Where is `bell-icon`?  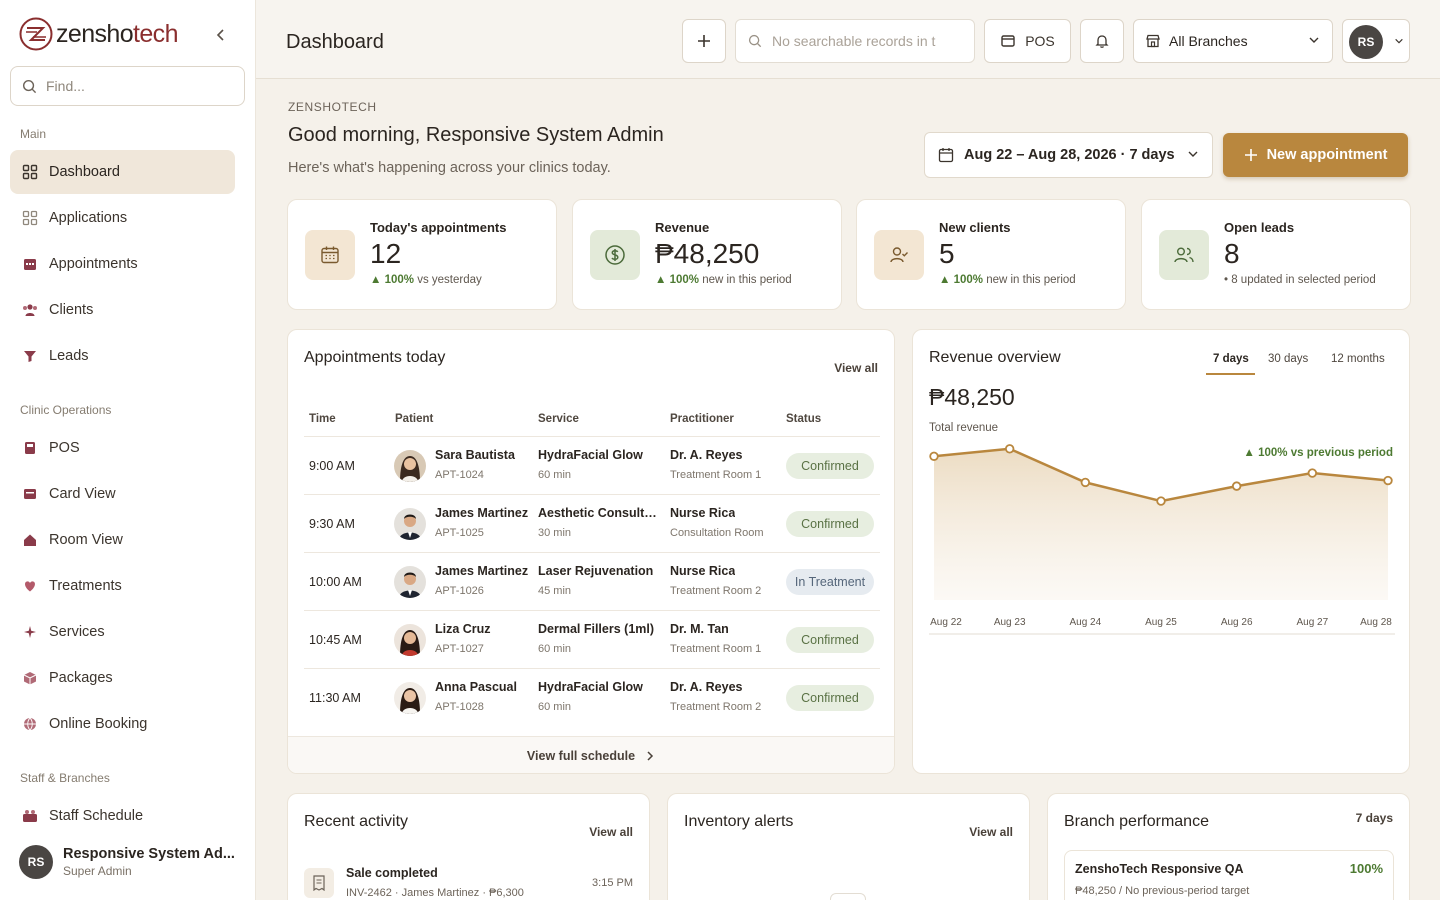
bell-icon is located at coordinates (1102, 41).